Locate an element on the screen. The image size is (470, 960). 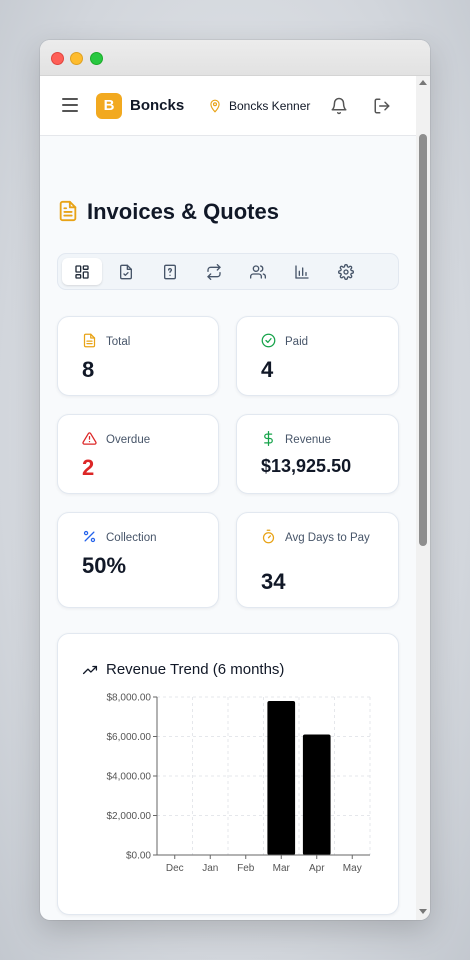
close-window-button is located at coordinates (57, 58).